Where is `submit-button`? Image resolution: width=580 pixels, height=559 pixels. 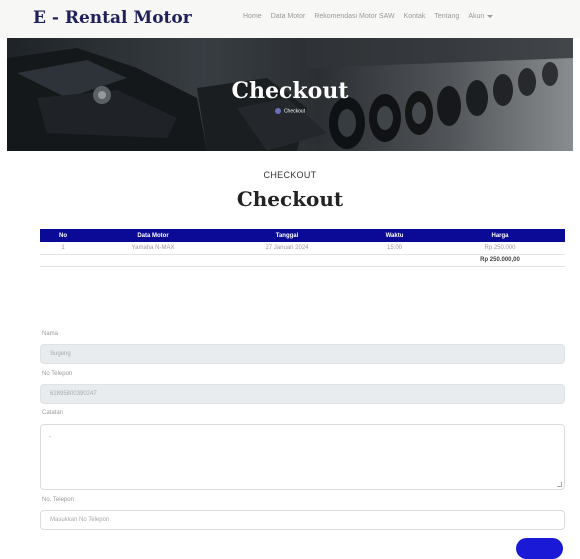
submit-button is located at coordinates (539, 548).